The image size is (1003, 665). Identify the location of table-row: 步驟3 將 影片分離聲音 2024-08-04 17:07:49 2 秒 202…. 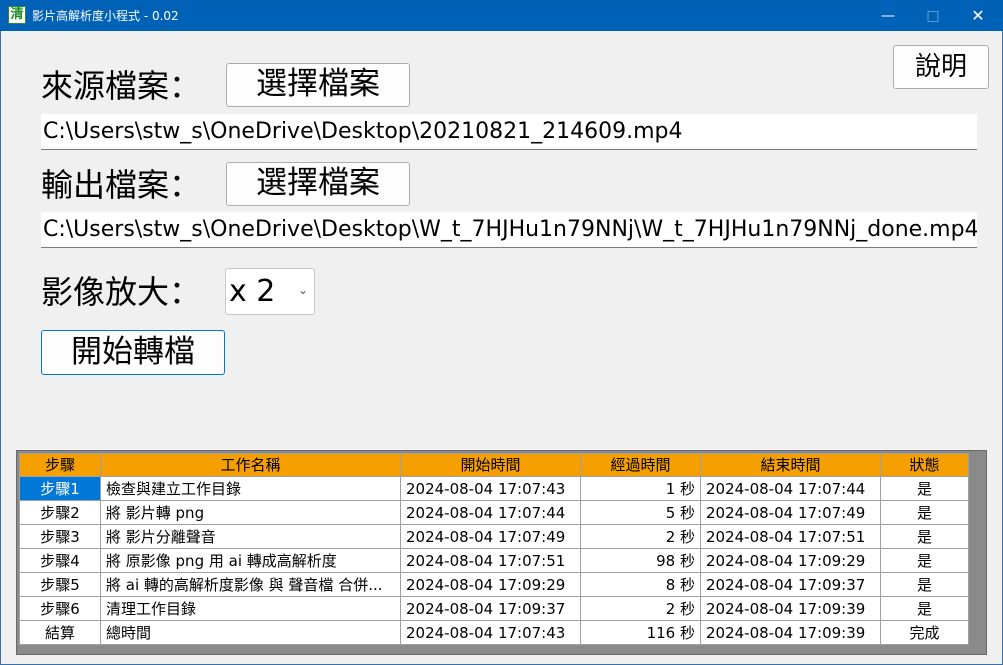
(494, 536).